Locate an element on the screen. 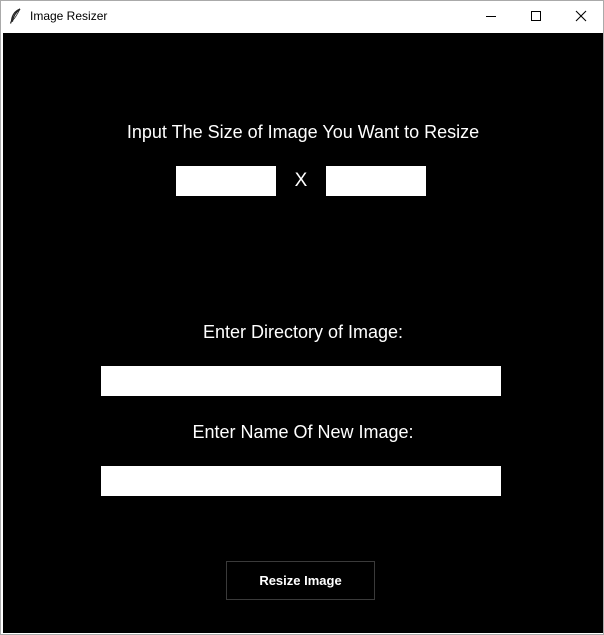  directory-label: Enter Directory of Image: is located at coordinates (303, 332).